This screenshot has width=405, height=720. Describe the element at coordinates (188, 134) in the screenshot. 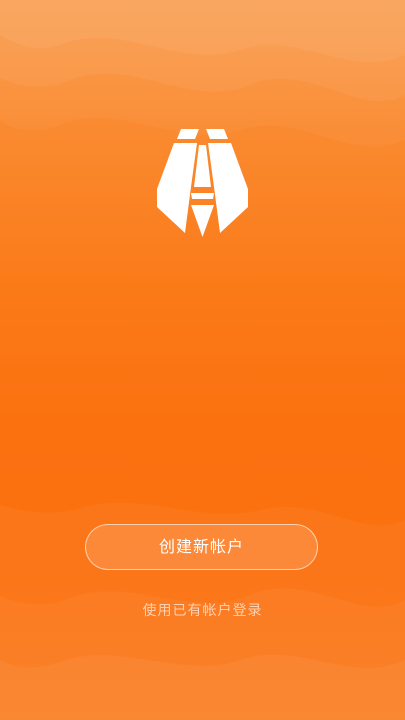

I see `logo-top-left` at that location.